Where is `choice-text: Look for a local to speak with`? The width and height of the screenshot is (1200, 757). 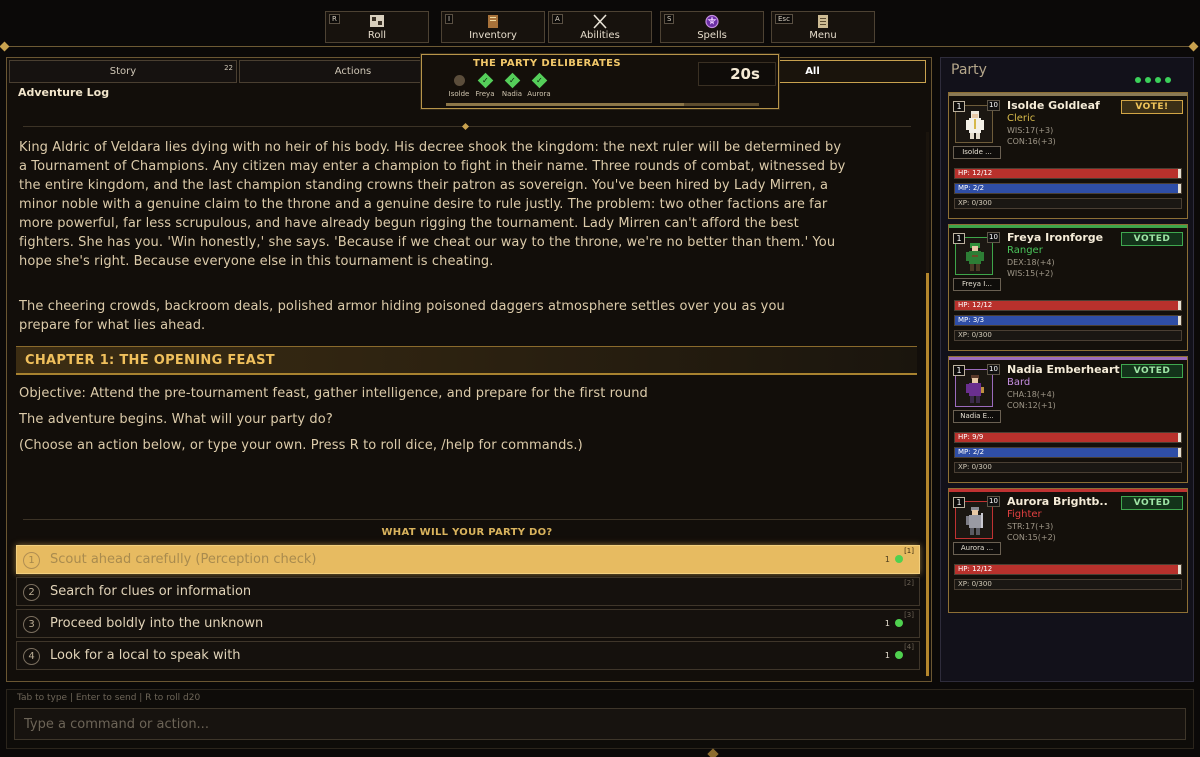 choice-text: Look for a local to speak with is located at coordinates (145, 655).